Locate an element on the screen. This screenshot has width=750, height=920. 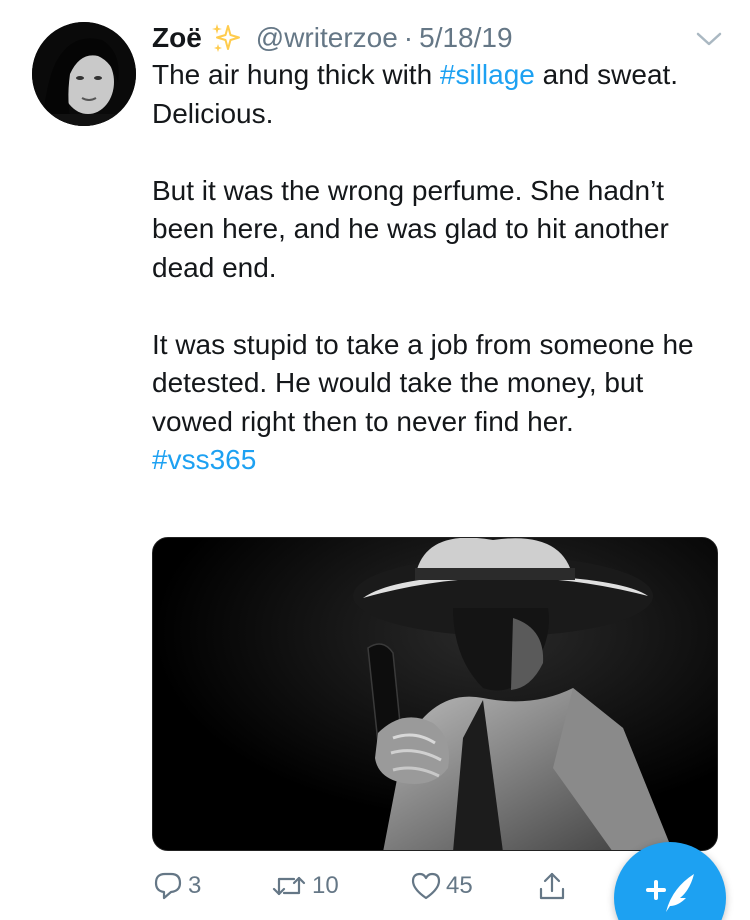
chevron-down-icon is located at coordinates (709, 39).